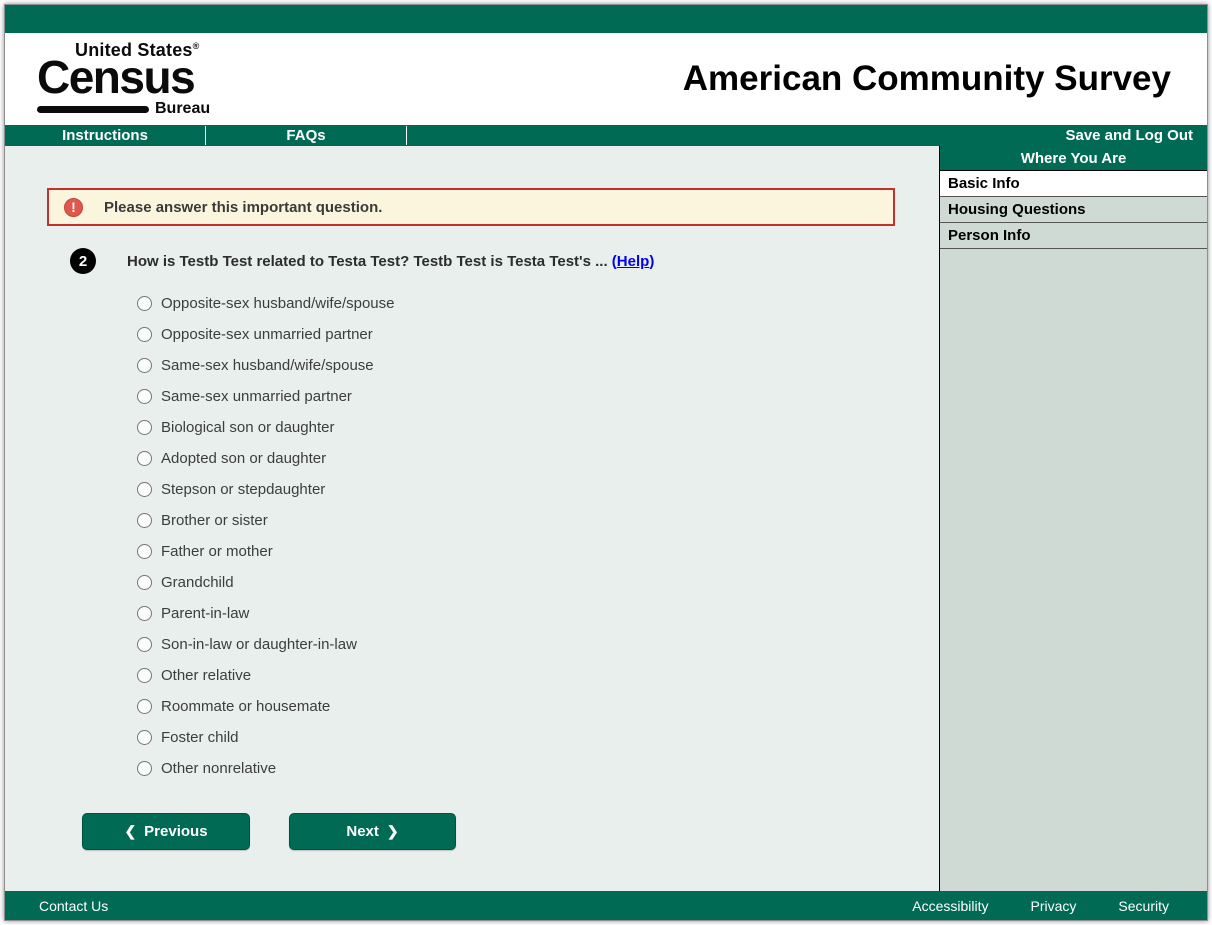 The image size is (1212, 925). I want to click on option-label: Brother or sister, so click(214, 520).